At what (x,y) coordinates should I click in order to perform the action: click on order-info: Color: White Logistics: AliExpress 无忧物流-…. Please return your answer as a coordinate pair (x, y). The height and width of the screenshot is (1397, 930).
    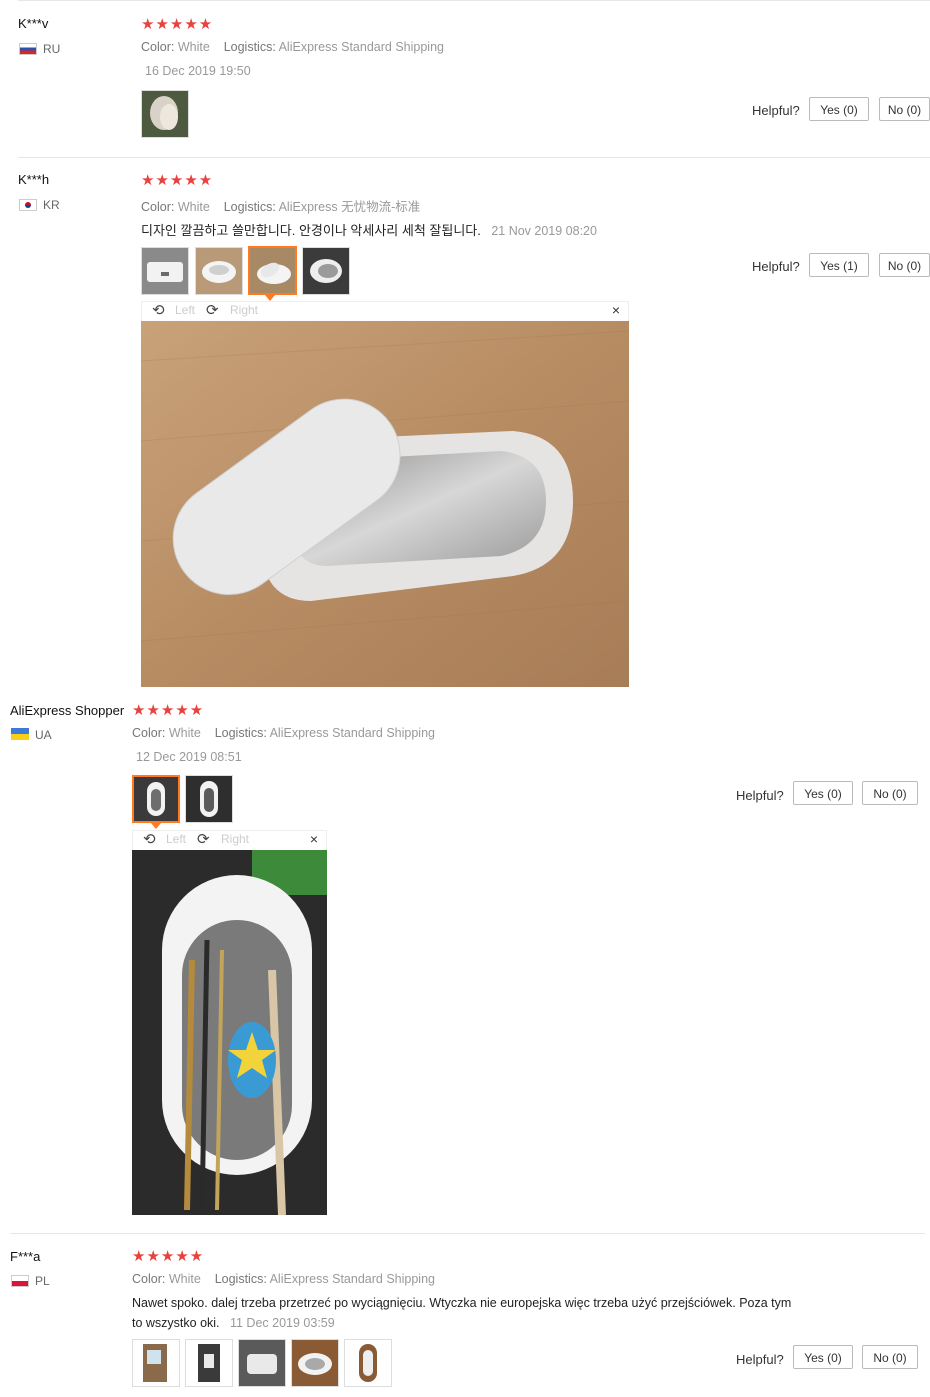
    Looking at the image, I should click on (280, 205).